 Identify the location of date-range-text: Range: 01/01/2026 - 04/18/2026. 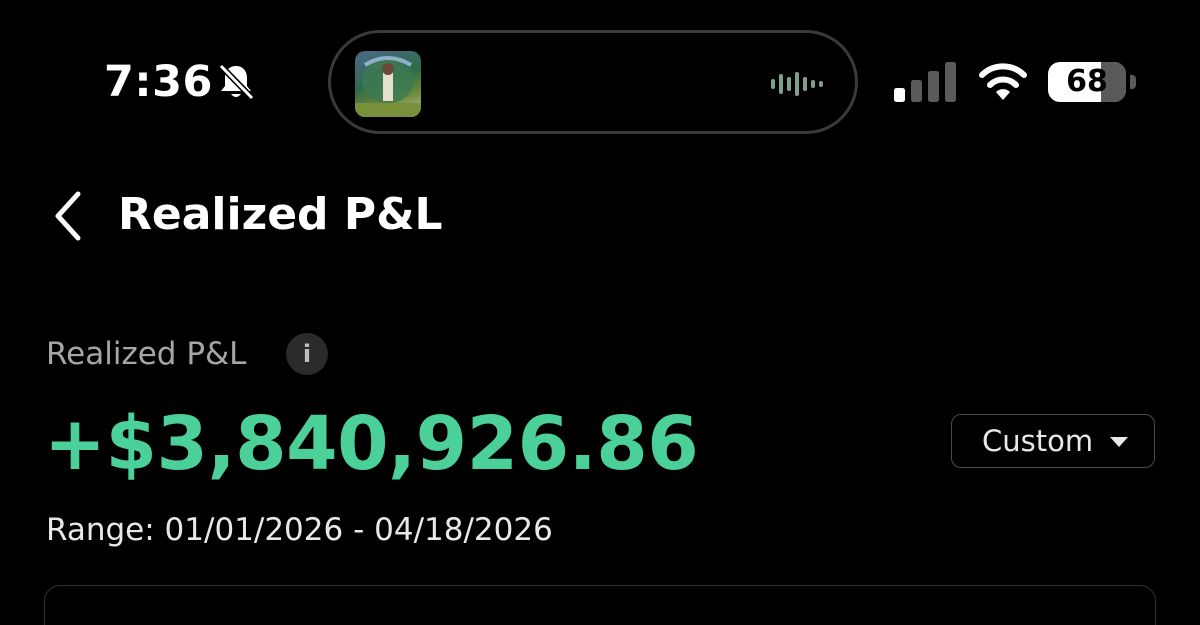
(299, 530).